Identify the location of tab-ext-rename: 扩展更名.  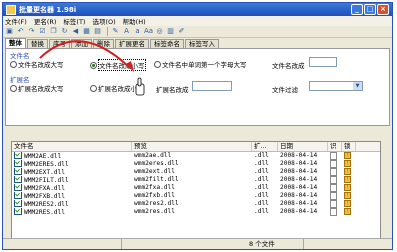
(132, 43).